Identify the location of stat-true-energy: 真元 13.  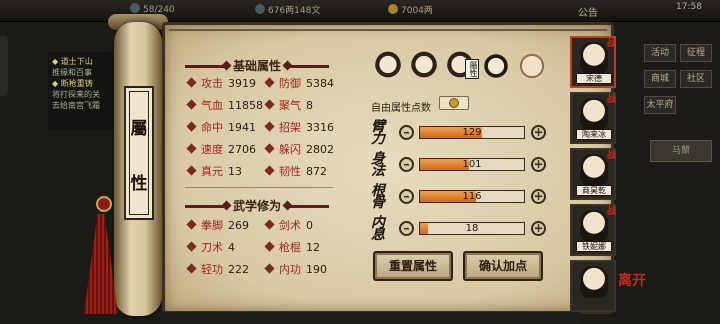
(214, 171).